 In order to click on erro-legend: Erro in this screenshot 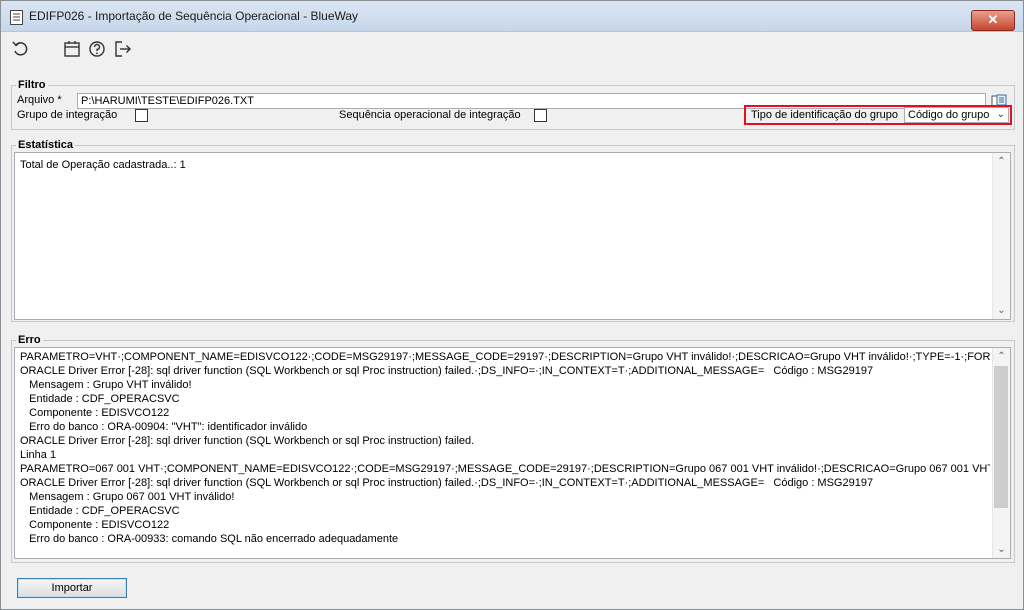, I will do `click(29, 340)`.